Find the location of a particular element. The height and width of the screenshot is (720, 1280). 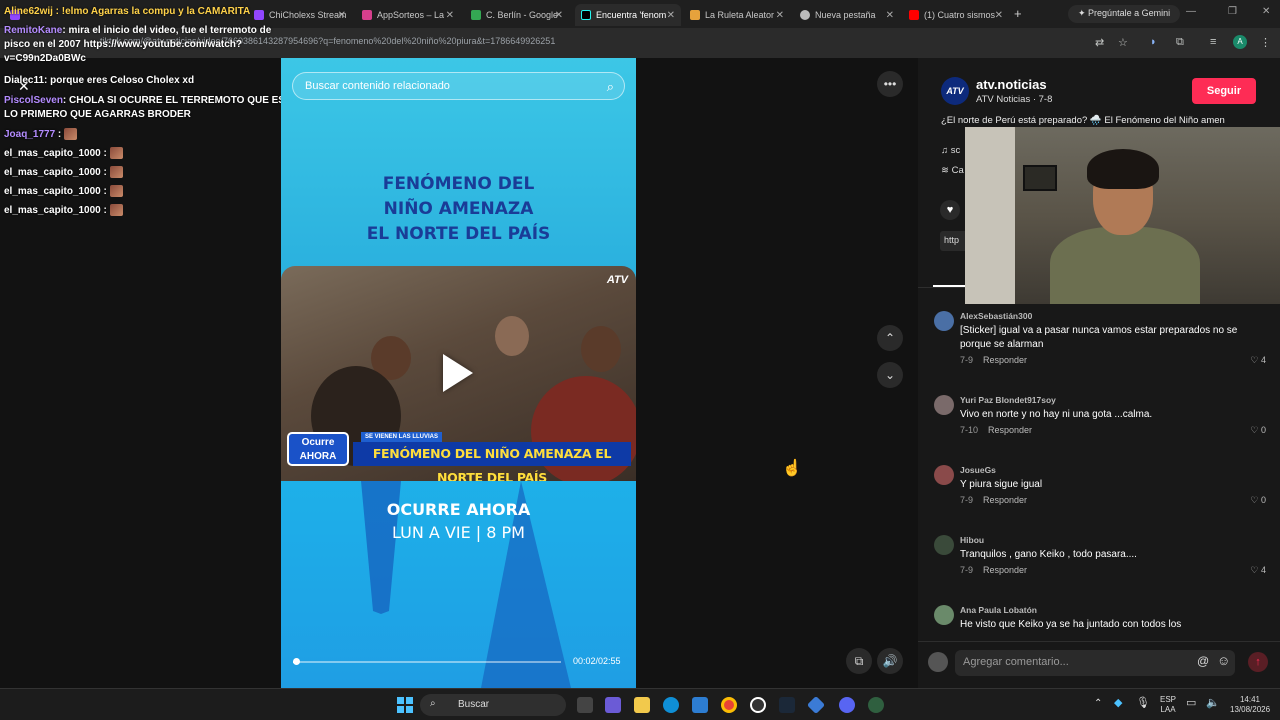

speaker-icon: 🔈 is located at coordinates (1213, 703).